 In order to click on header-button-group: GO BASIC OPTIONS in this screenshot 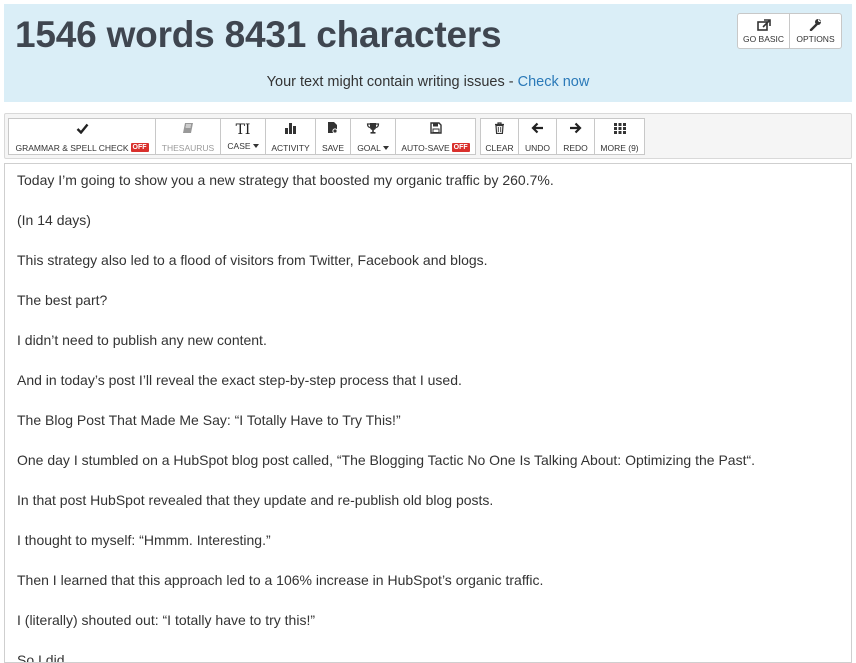, I will do `click(789, 31)`.